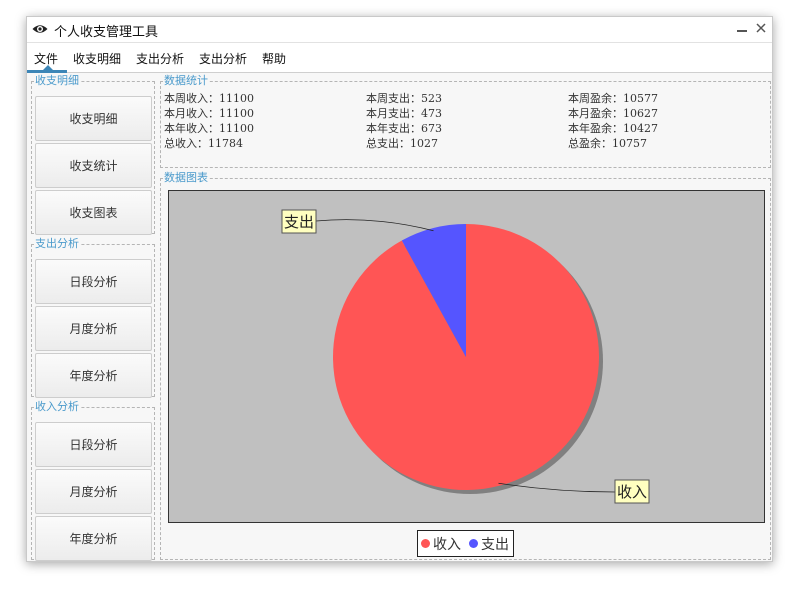 Image resolution: width=800 pixels, height=600 pixels. What do you see at coordinates (447, 545) in the screenshot?
I see `legend-income-label: 收入` at bounding box center [447, 545].